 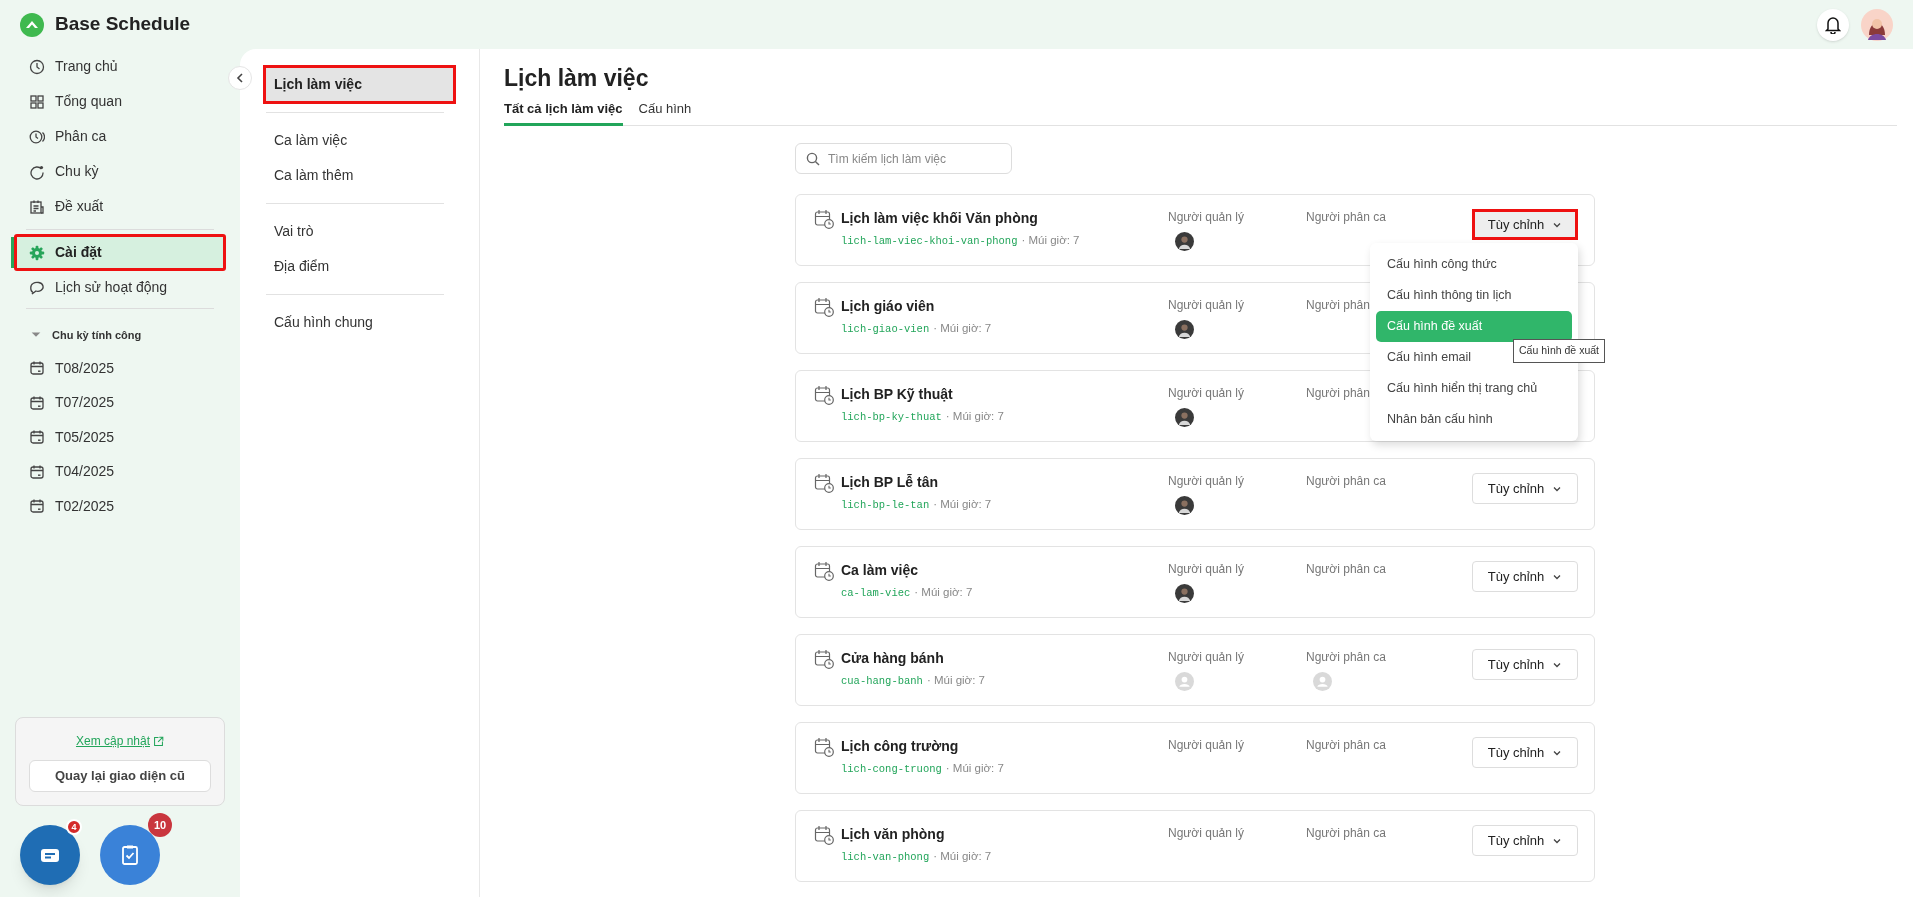 What do you see at coordinates (900, 746) in the screenshot?
I see `schedule-name: Lịch công trường` at bounding box center [900, 746].